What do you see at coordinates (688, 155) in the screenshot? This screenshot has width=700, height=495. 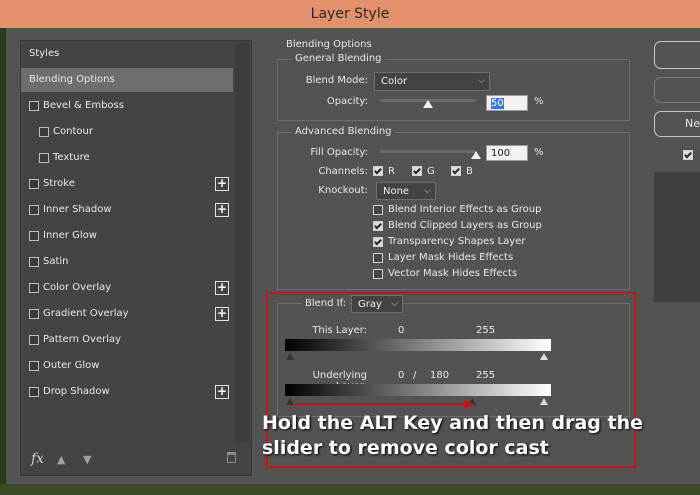 I see `preview-checkbox` at bounding box center [688, 155].